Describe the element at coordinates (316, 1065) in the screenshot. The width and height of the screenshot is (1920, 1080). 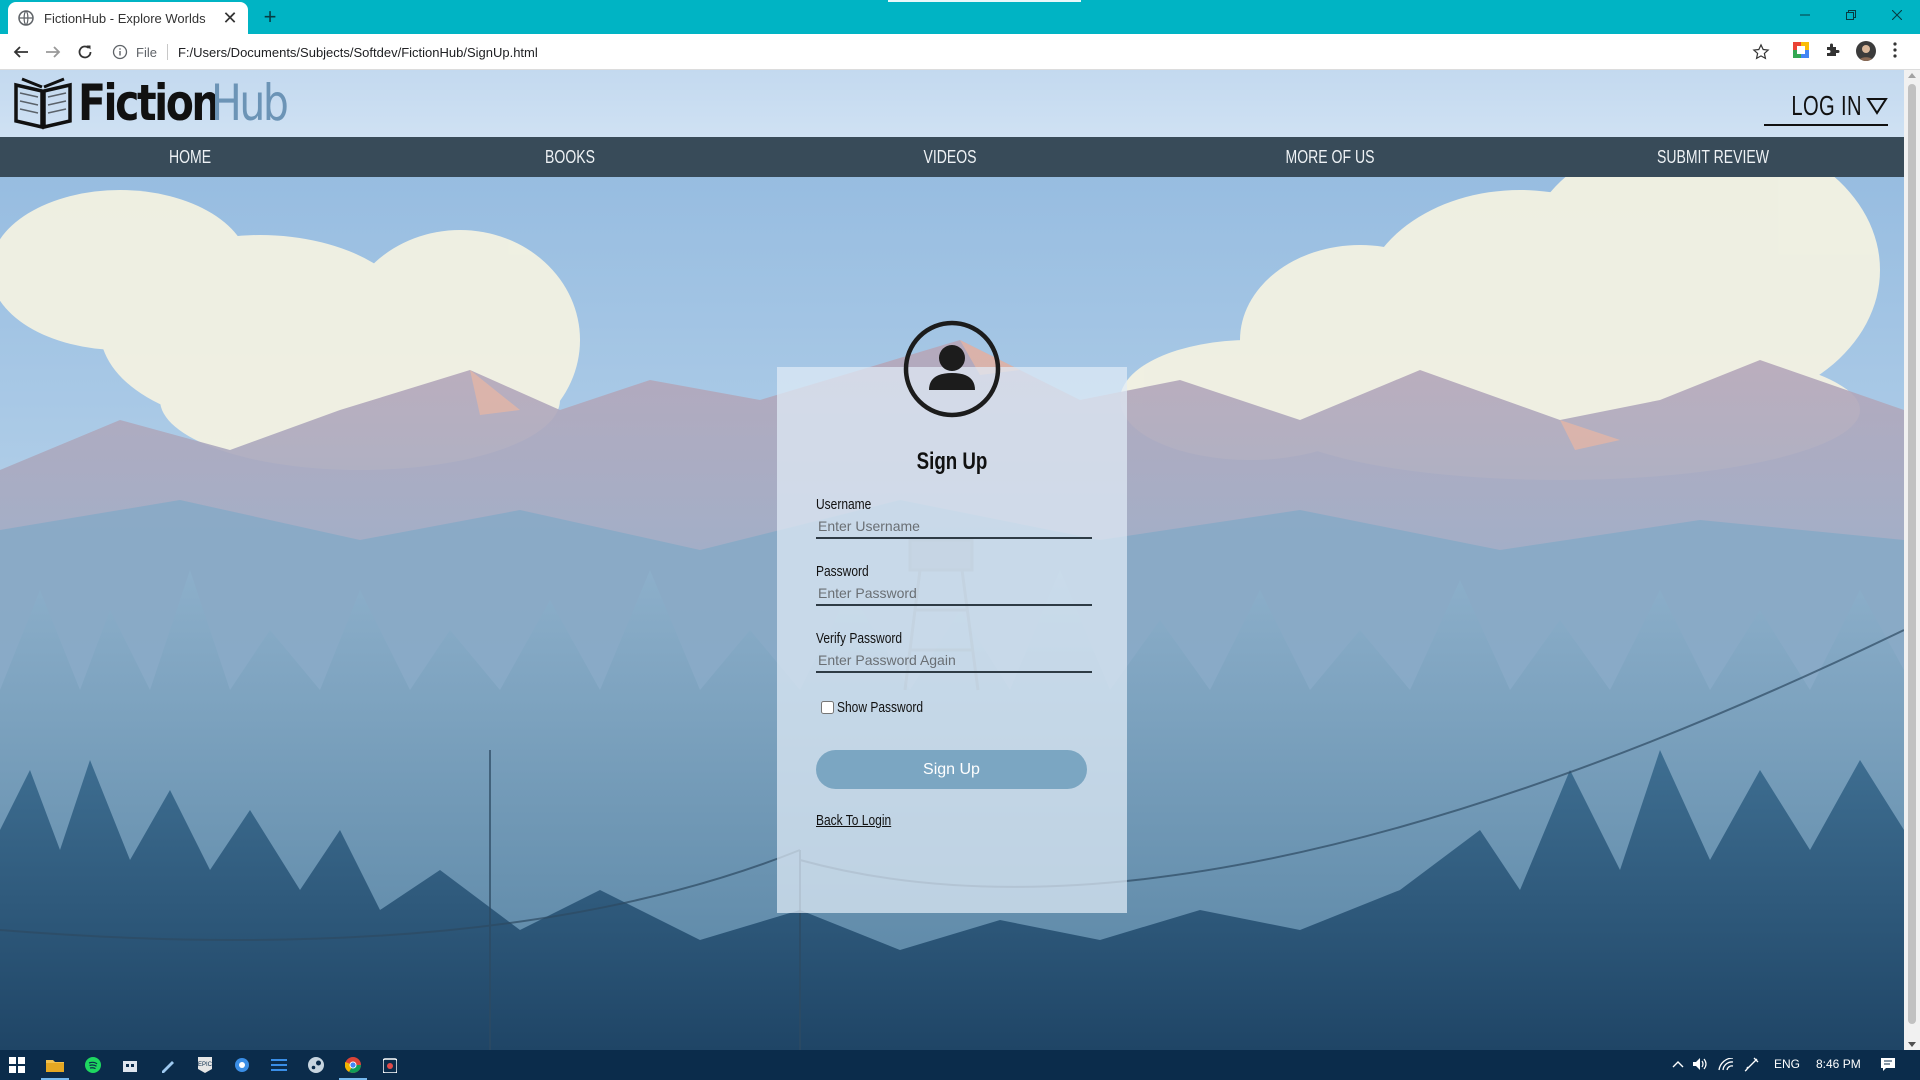
I see `steam-icon` at that location.